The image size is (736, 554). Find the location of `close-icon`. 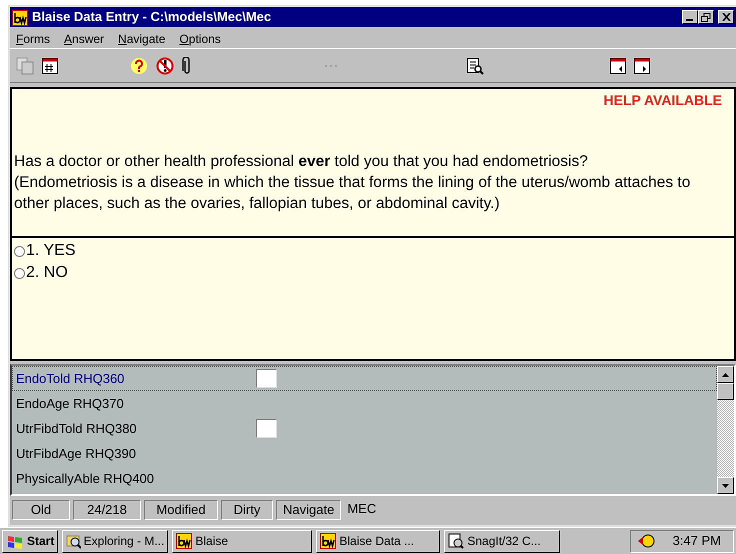

close-icon is located at coordinates (726, 17).